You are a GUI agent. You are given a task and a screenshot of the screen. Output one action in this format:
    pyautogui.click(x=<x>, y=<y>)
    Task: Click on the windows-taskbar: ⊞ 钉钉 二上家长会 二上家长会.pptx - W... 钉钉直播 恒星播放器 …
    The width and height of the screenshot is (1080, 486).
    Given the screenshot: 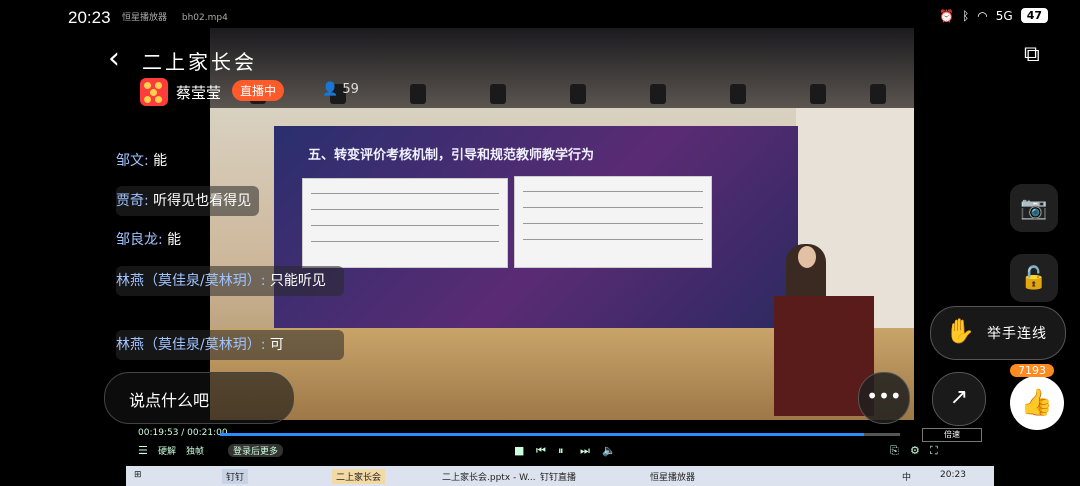 What is the action you would take?
    pyautogui.click(x=560, y=476)
    